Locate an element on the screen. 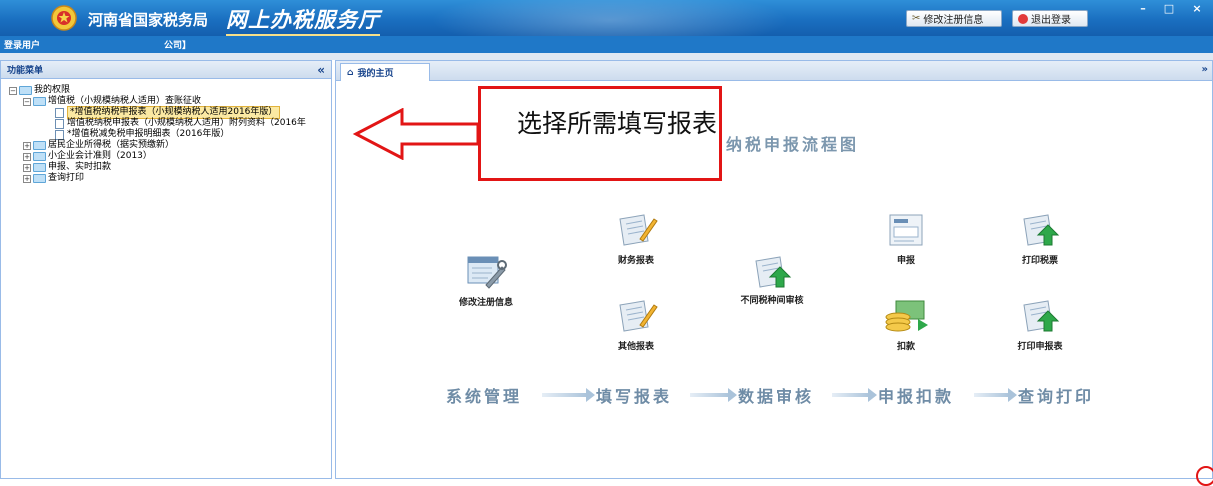 The width and height of the screenshot is (1213, 486). annotation-corner-circle is located at coordinates (1204, 476).